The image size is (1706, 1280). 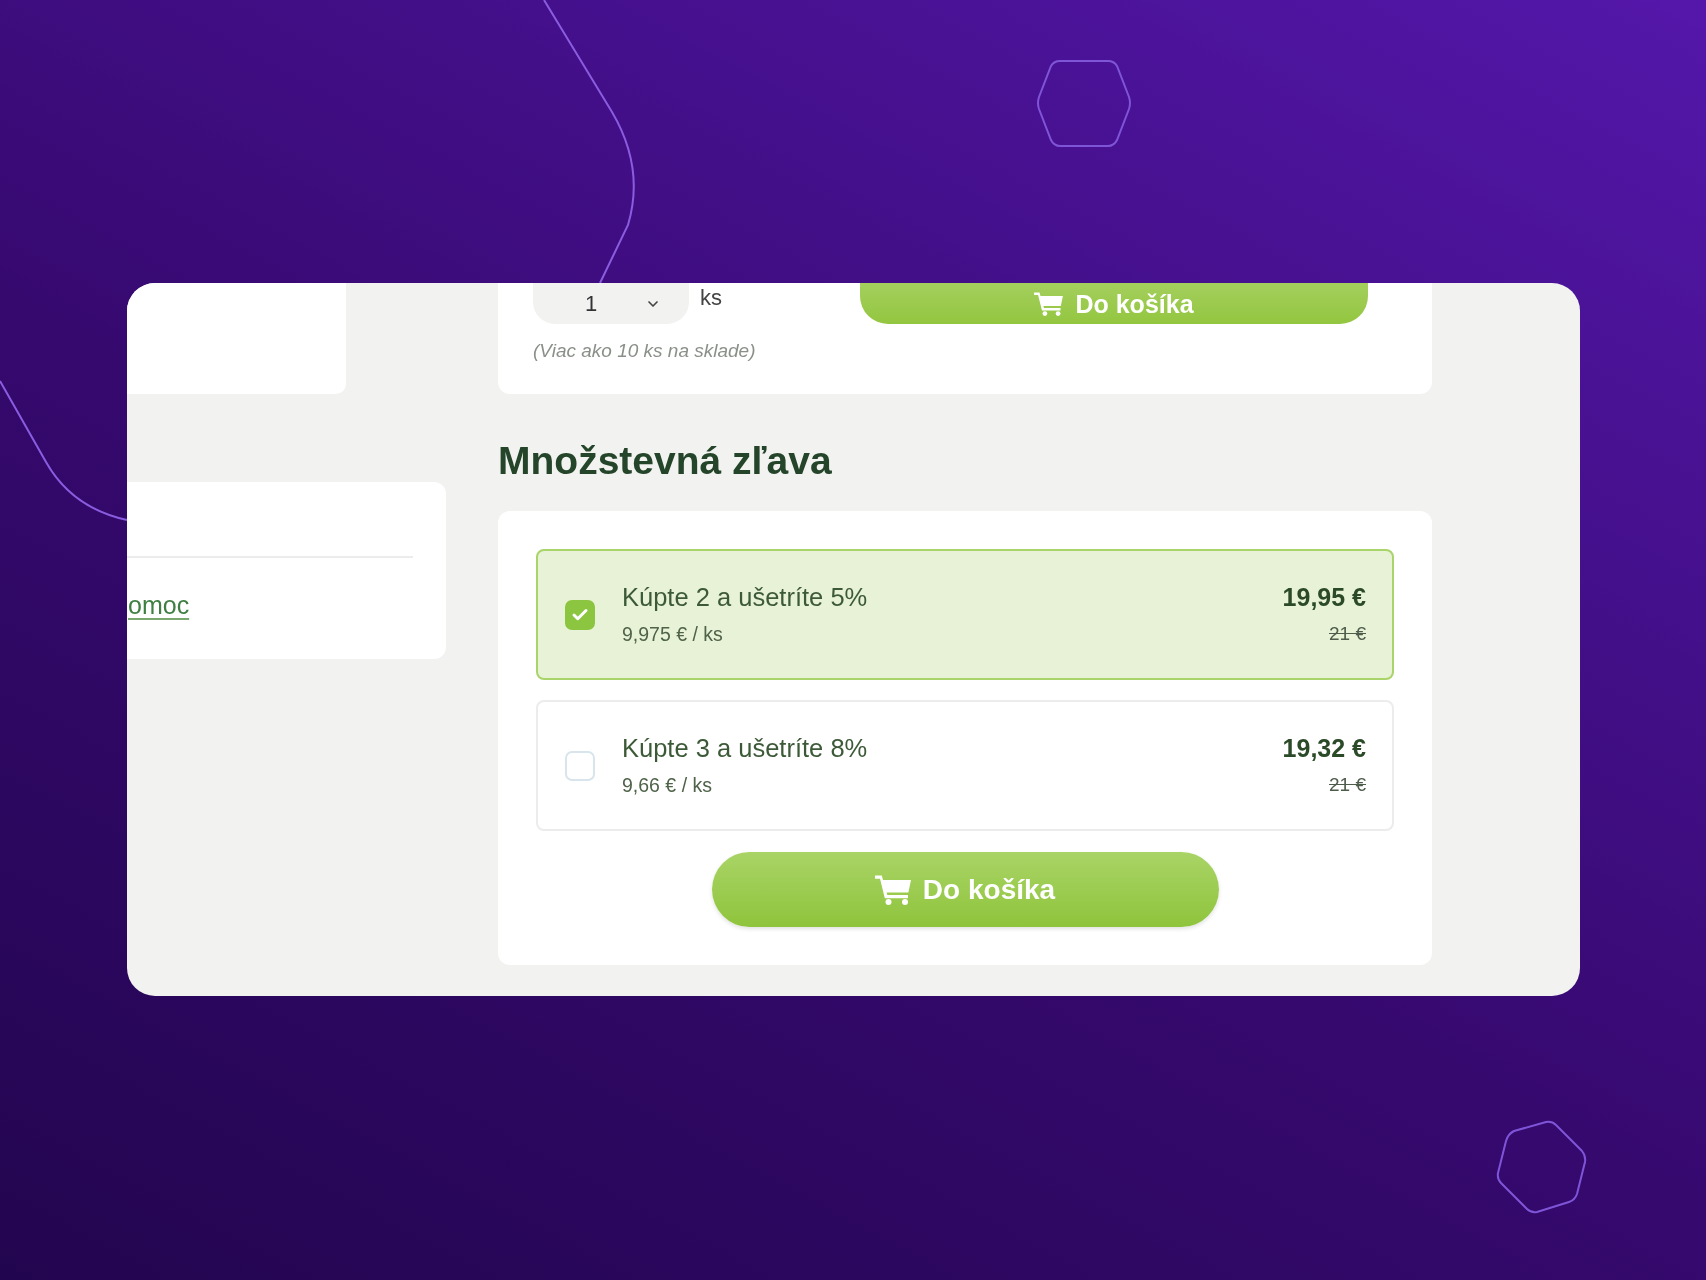 I want to click on unit-price: 9,66 € / ks, so click(x=667, y=785).